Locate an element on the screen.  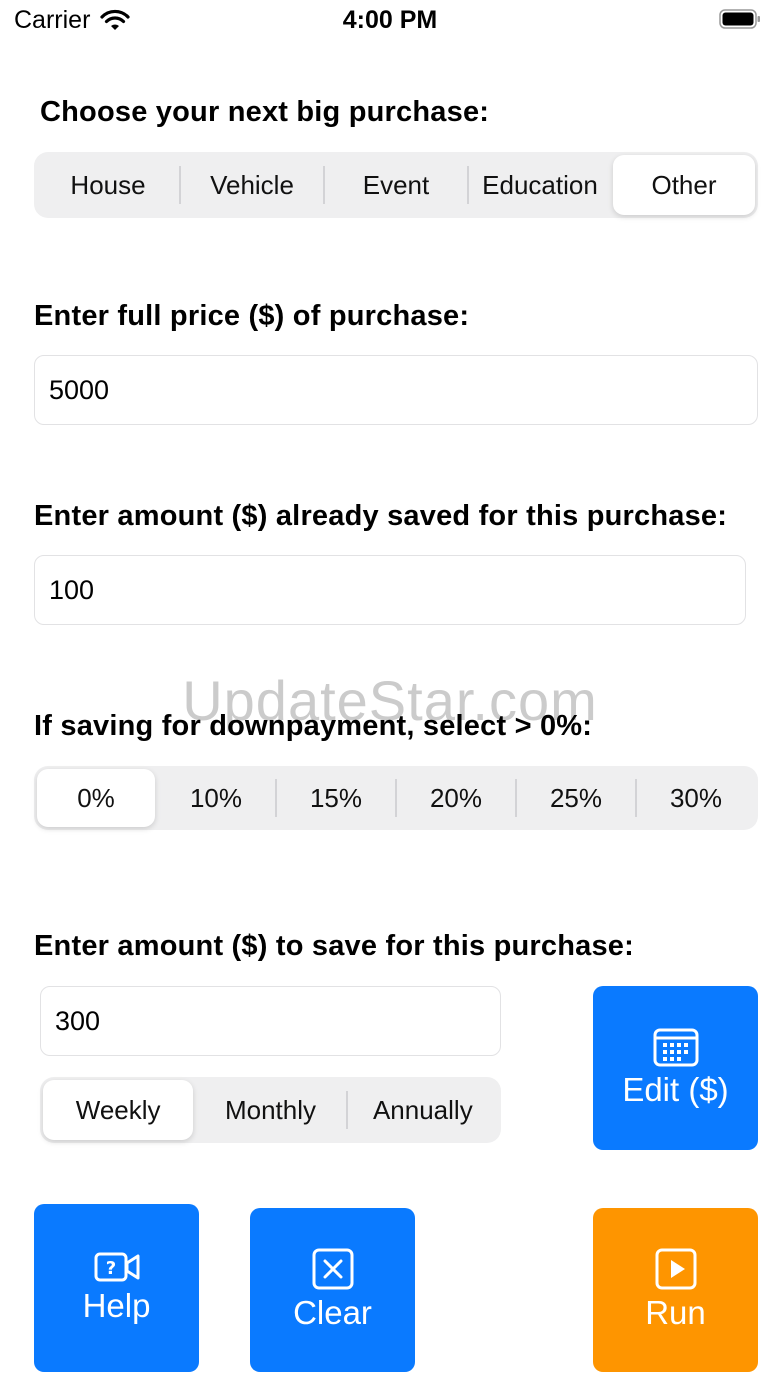
segment-25-percent: 25% is located at coordinates (576, 798).